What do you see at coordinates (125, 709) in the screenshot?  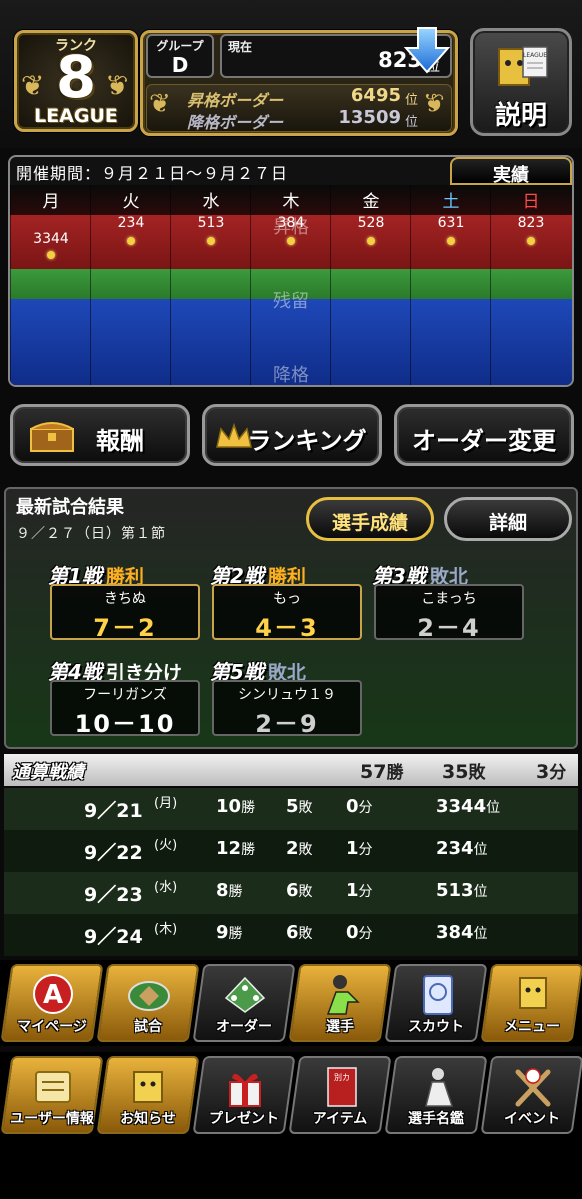 I see `game-card-4: フーリガンズ 10－10` at bounding box center [125, 709].